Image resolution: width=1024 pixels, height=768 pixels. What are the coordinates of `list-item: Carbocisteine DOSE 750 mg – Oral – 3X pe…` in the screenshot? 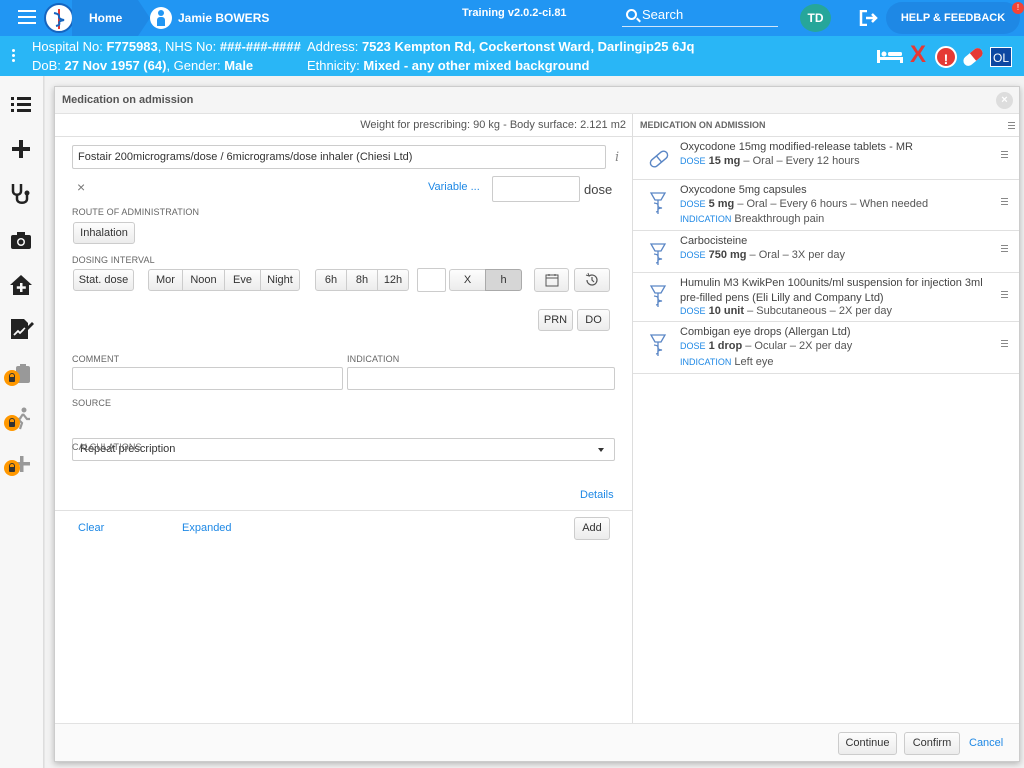 It's located at (826, 252).